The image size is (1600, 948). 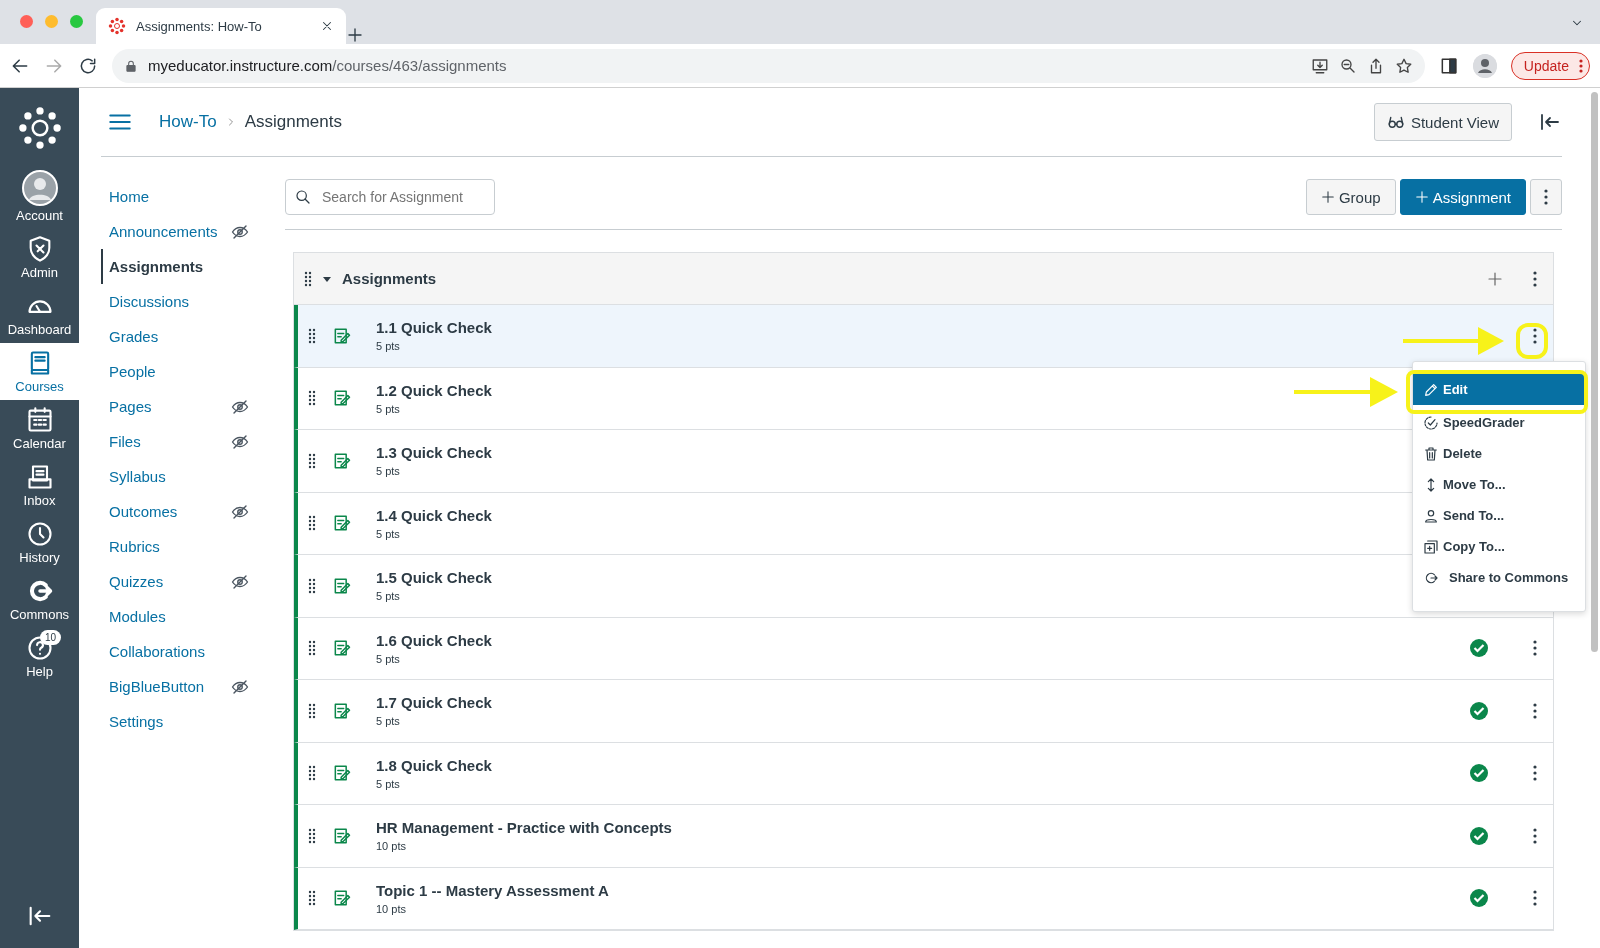 I want to click on install-icon, so click(x=1319, y=65).